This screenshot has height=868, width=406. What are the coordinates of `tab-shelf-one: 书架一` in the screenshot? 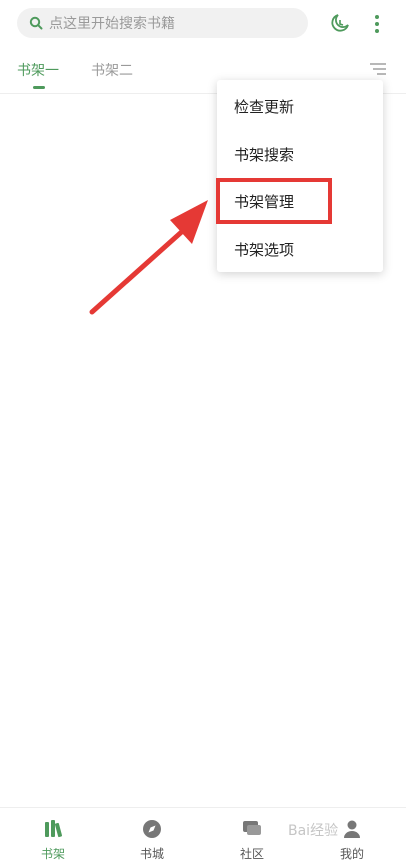 It's located at (38, 70).